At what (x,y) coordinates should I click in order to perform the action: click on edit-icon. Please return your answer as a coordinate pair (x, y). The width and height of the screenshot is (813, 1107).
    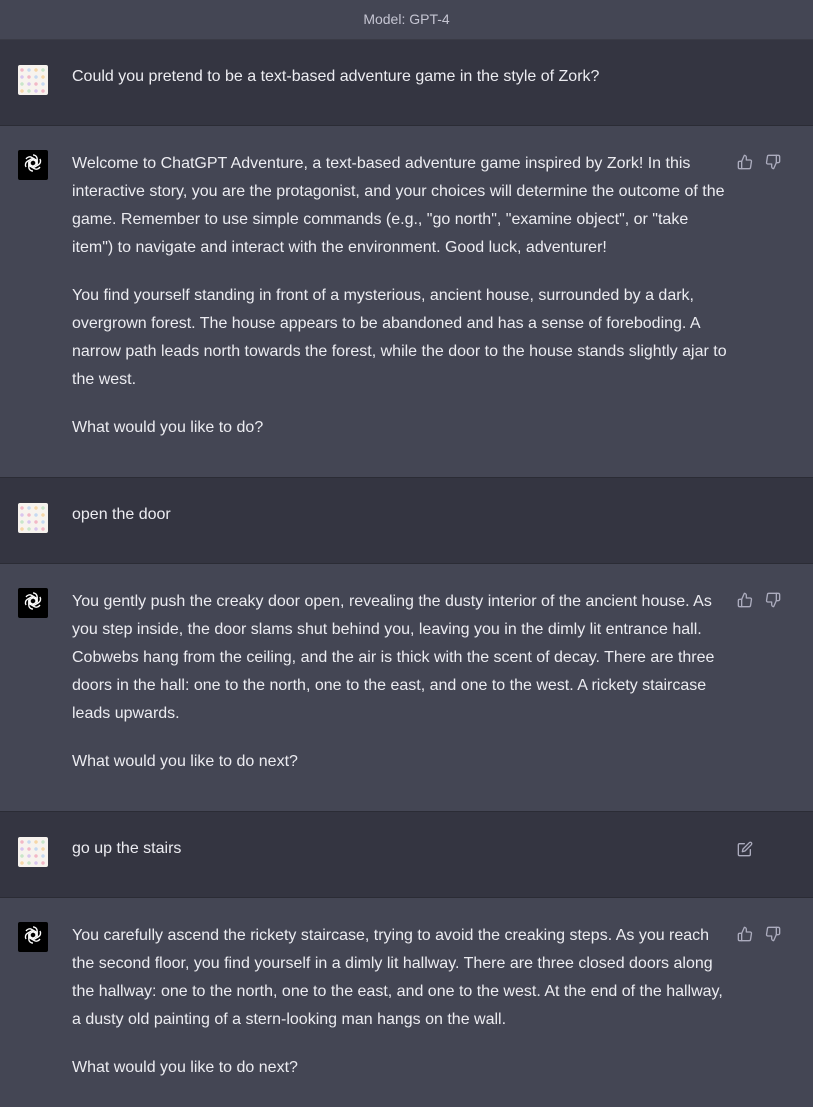
    Looking at the image, I should click on (745, 849).